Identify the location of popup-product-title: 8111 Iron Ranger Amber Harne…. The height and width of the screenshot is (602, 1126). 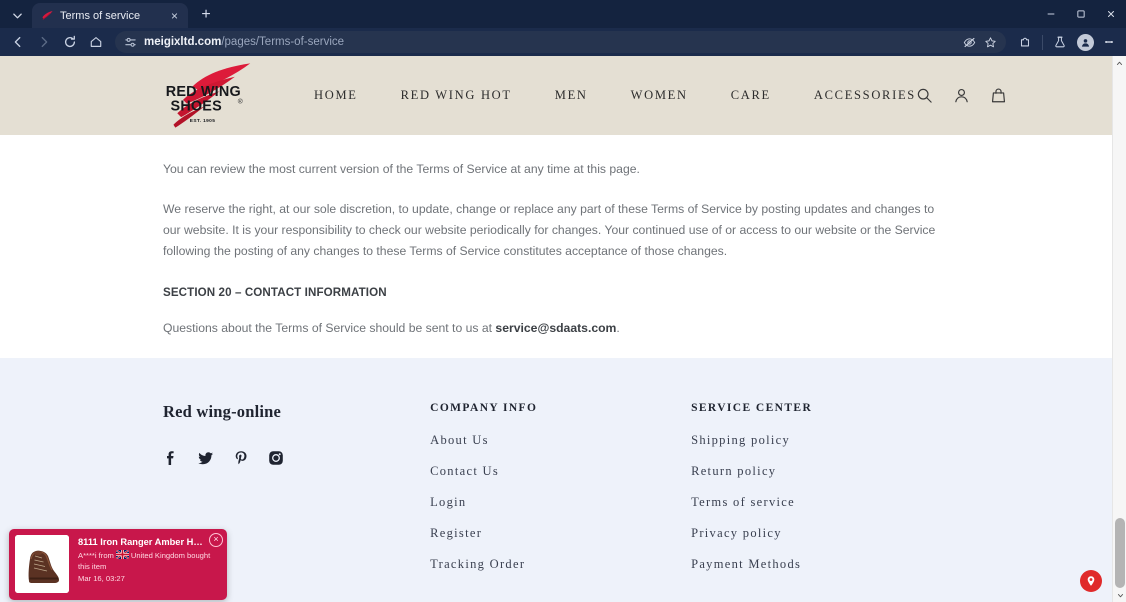
(149, 542).